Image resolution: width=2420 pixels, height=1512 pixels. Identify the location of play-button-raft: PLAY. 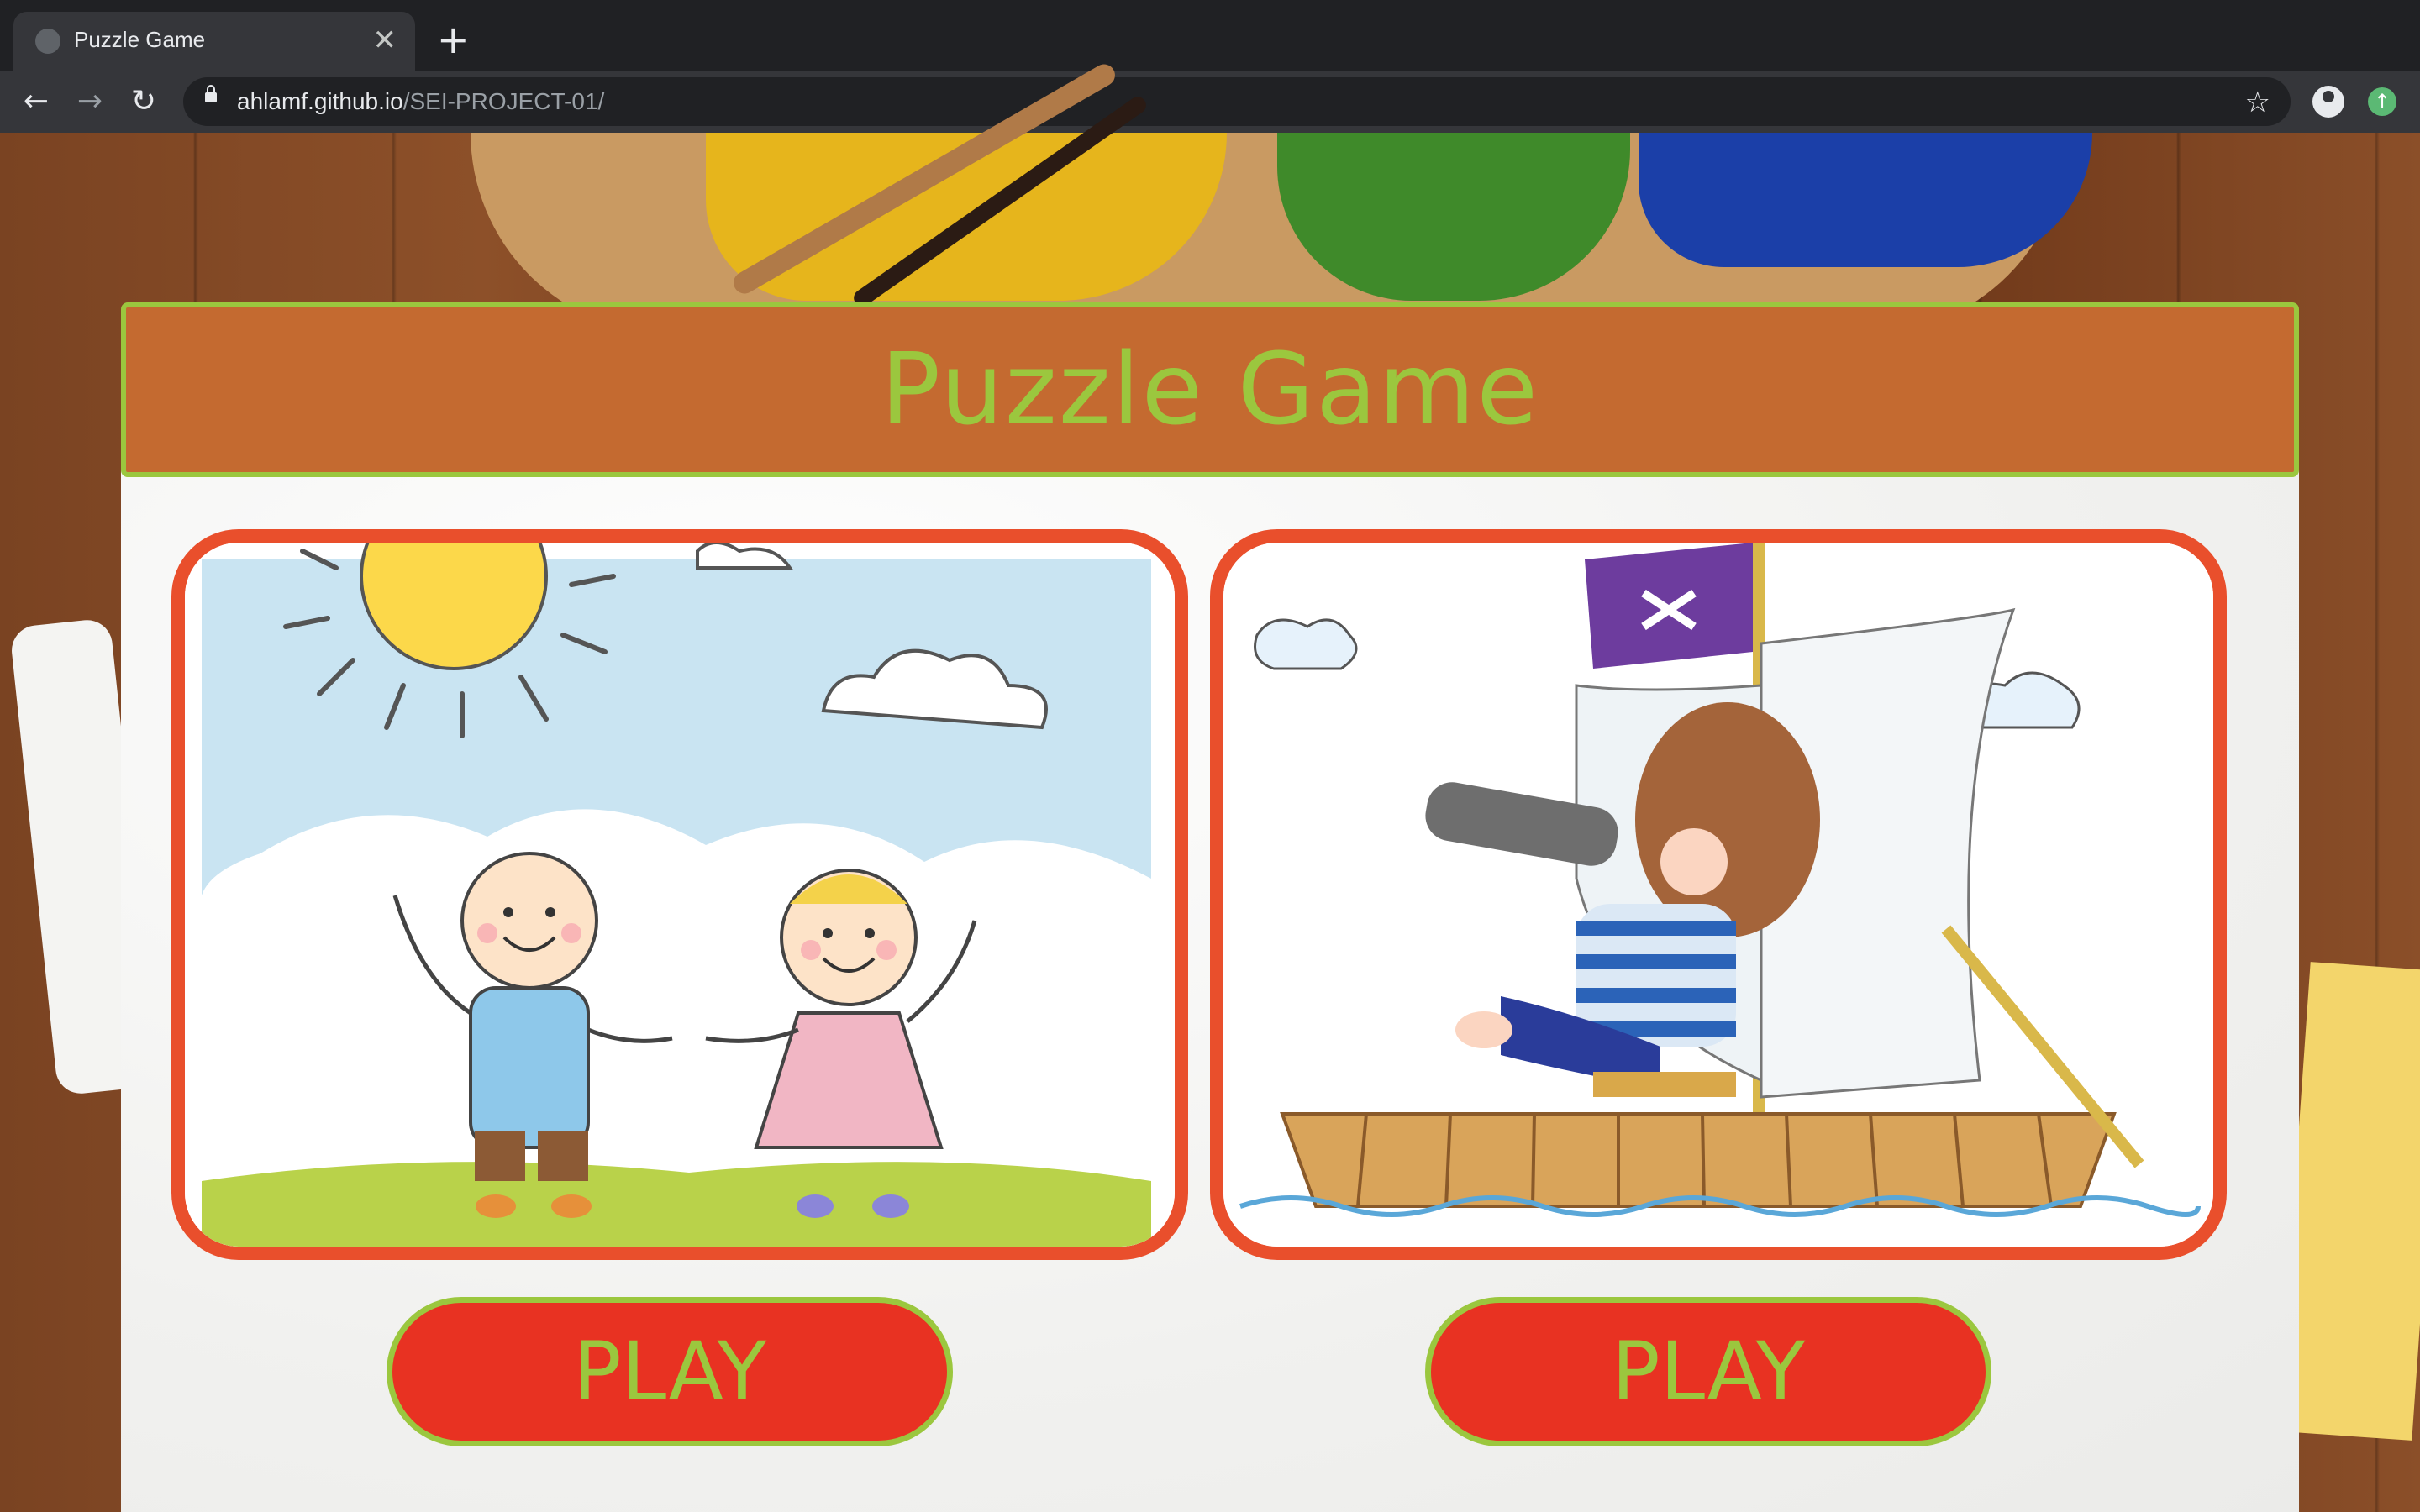
(1708, 1371).